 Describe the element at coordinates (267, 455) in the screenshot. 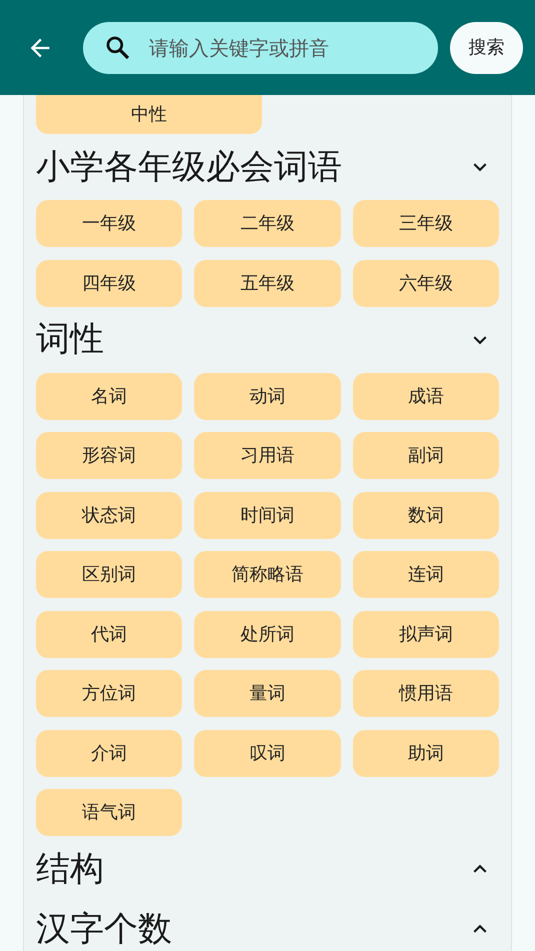

I see `category-chip: 习用语` at that location.